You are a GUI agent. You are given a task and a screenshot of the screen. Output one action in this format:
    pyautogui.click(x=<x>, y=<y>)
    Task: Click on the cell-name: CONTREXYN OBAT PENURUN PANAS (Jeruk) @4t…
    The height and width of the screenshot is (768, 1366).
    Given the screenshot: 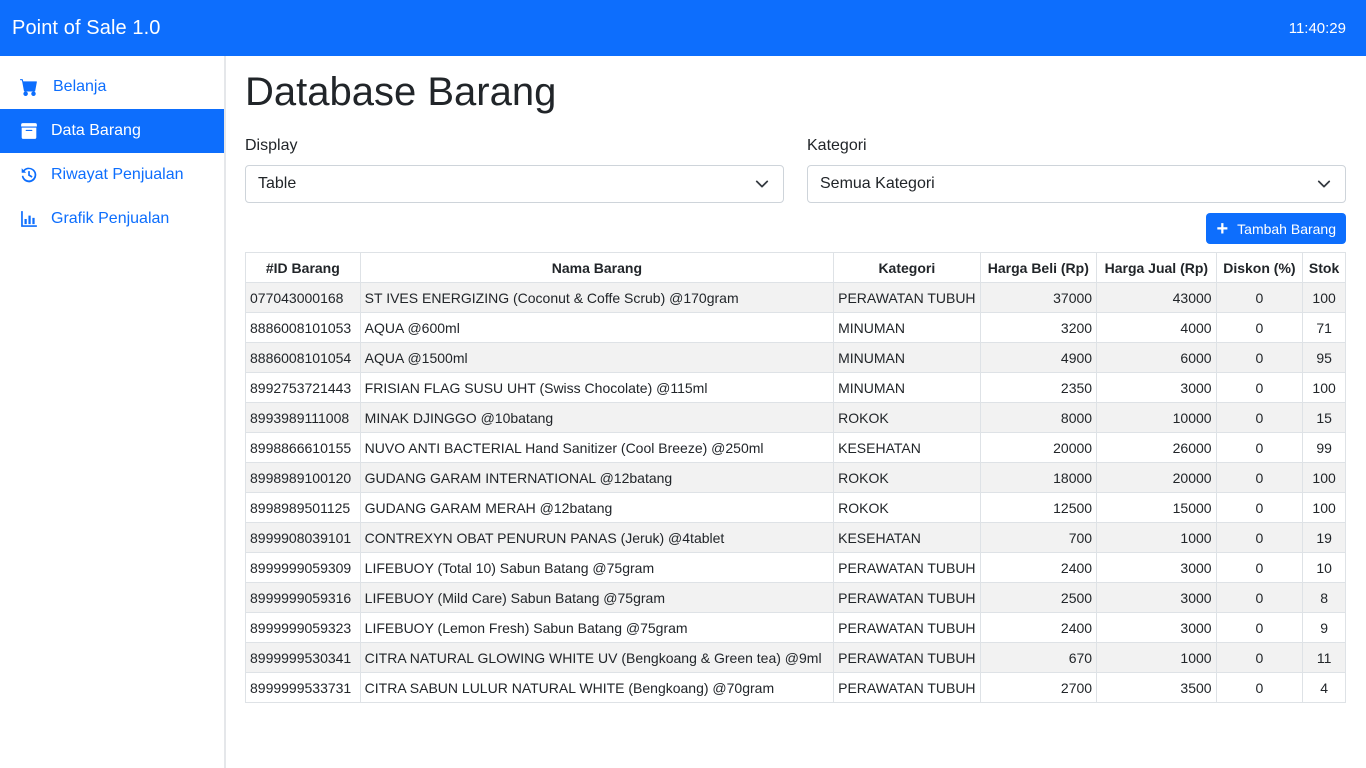 What is the action you would take?
    pyautogui.click(x=597, y=537)
    